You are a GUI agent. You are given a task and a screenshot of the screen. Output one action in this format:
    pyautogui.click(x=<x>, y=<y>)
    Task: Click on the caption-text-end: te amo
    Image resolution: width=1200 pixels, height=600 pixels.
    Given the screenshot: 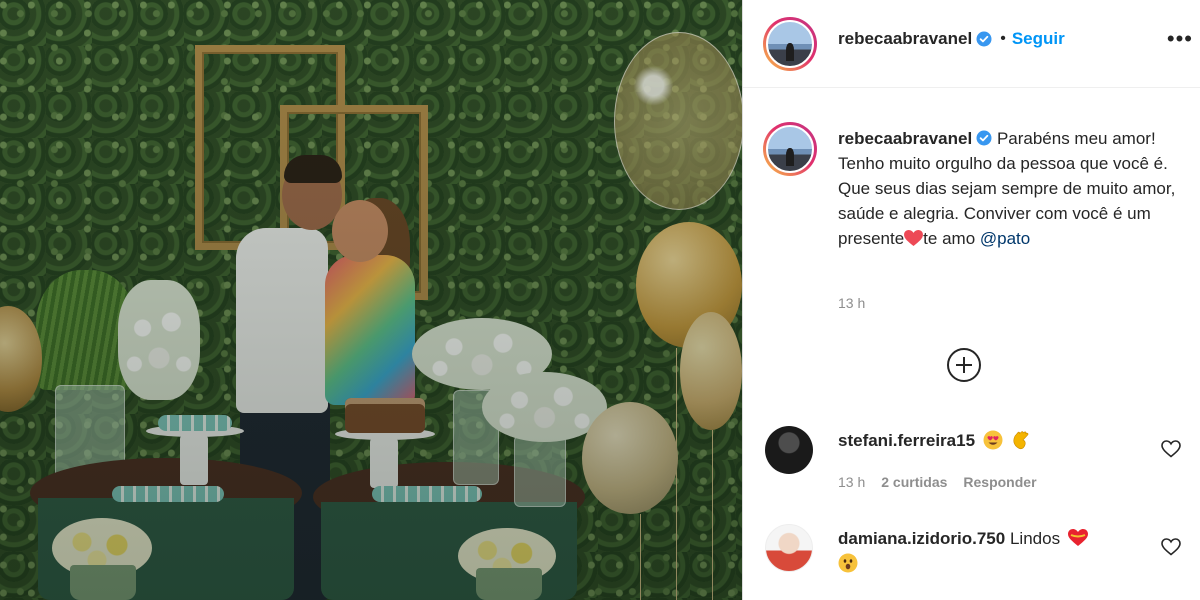 What is the action you would take?
    pyautogui.click(x=951, y=238)
    